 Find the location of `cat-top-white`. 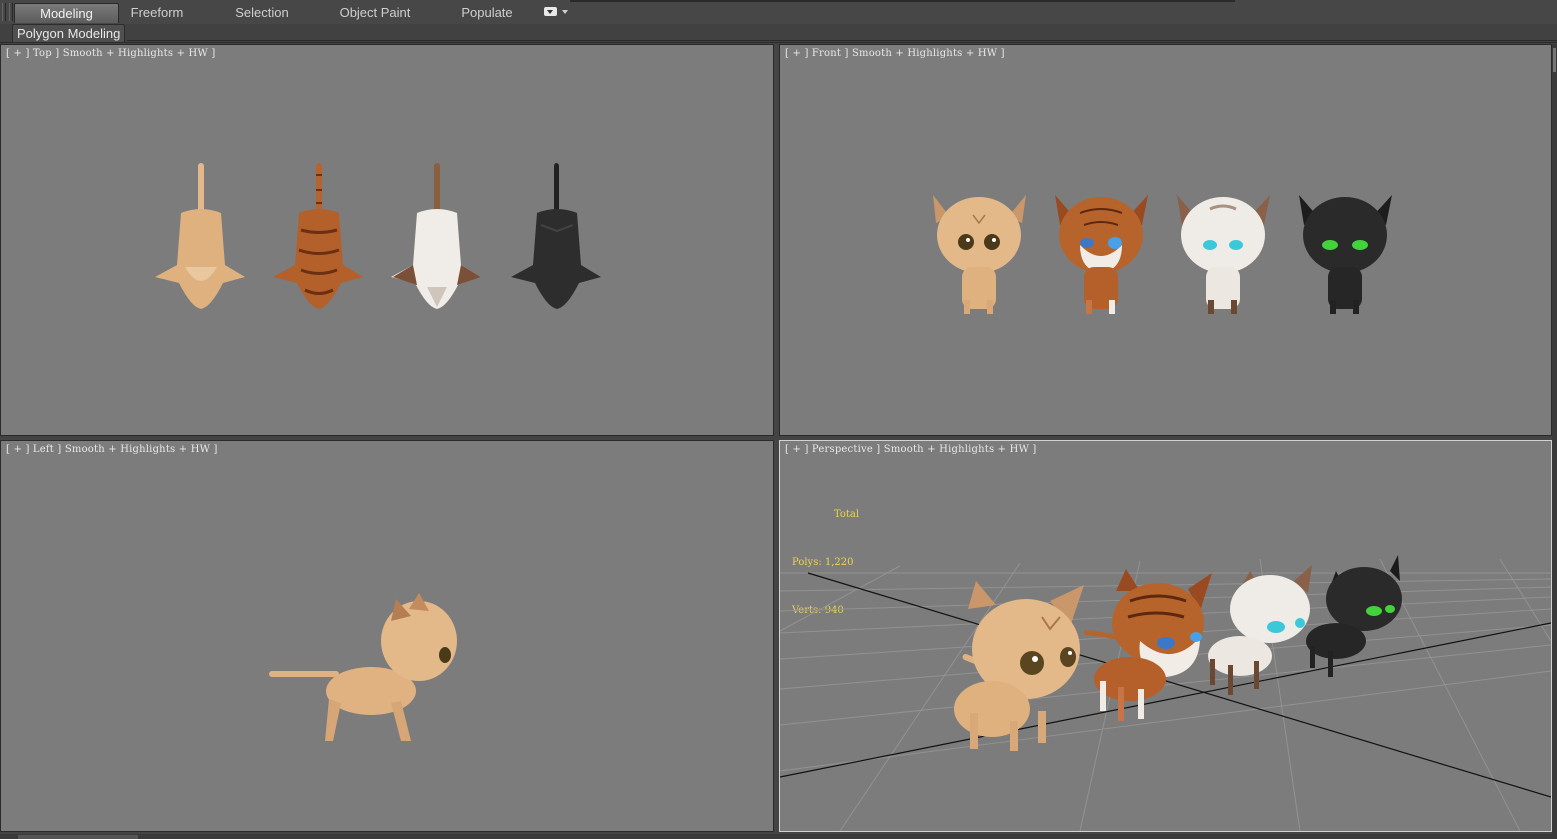

cat-top-white is located at coordinates (436, 236).